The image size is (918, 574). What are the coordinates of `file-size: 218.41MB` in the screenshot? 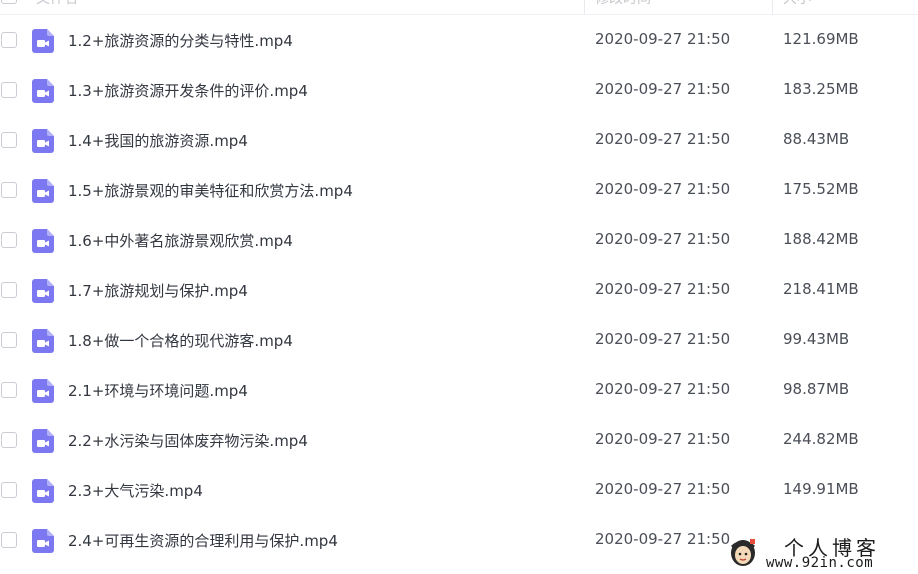 It's located at (821, 289).